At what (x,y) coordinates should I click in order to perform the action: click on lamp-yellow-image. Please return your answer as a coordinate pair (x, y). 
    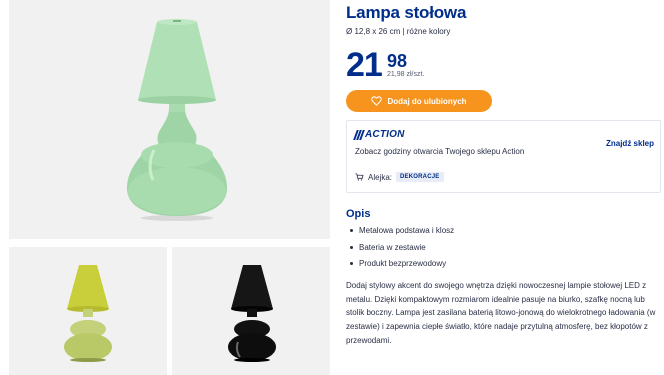
    Looking at the image, I should click on (88, 313).